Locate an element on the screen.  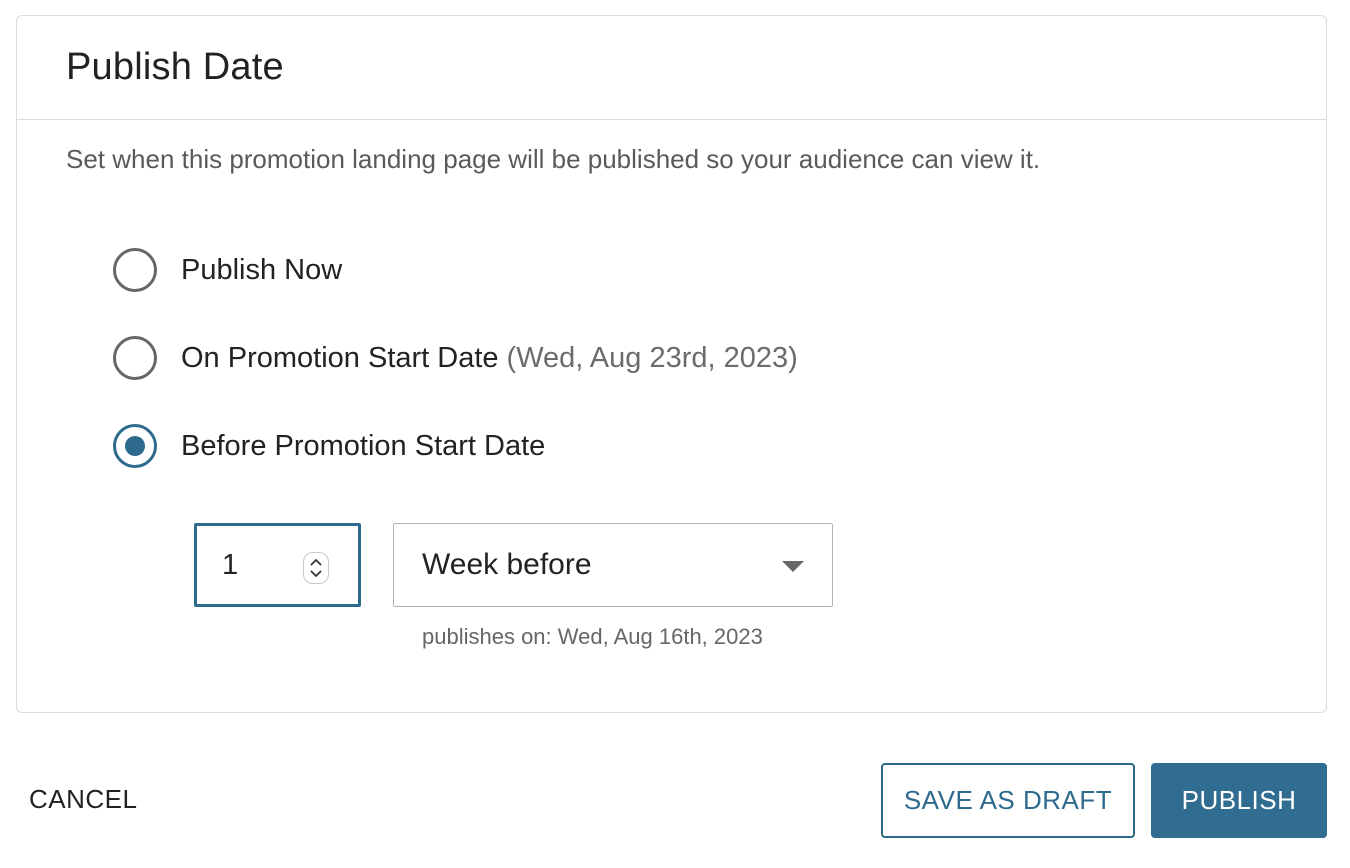
card-title: Publish Date is located at coordinates (175, 67).